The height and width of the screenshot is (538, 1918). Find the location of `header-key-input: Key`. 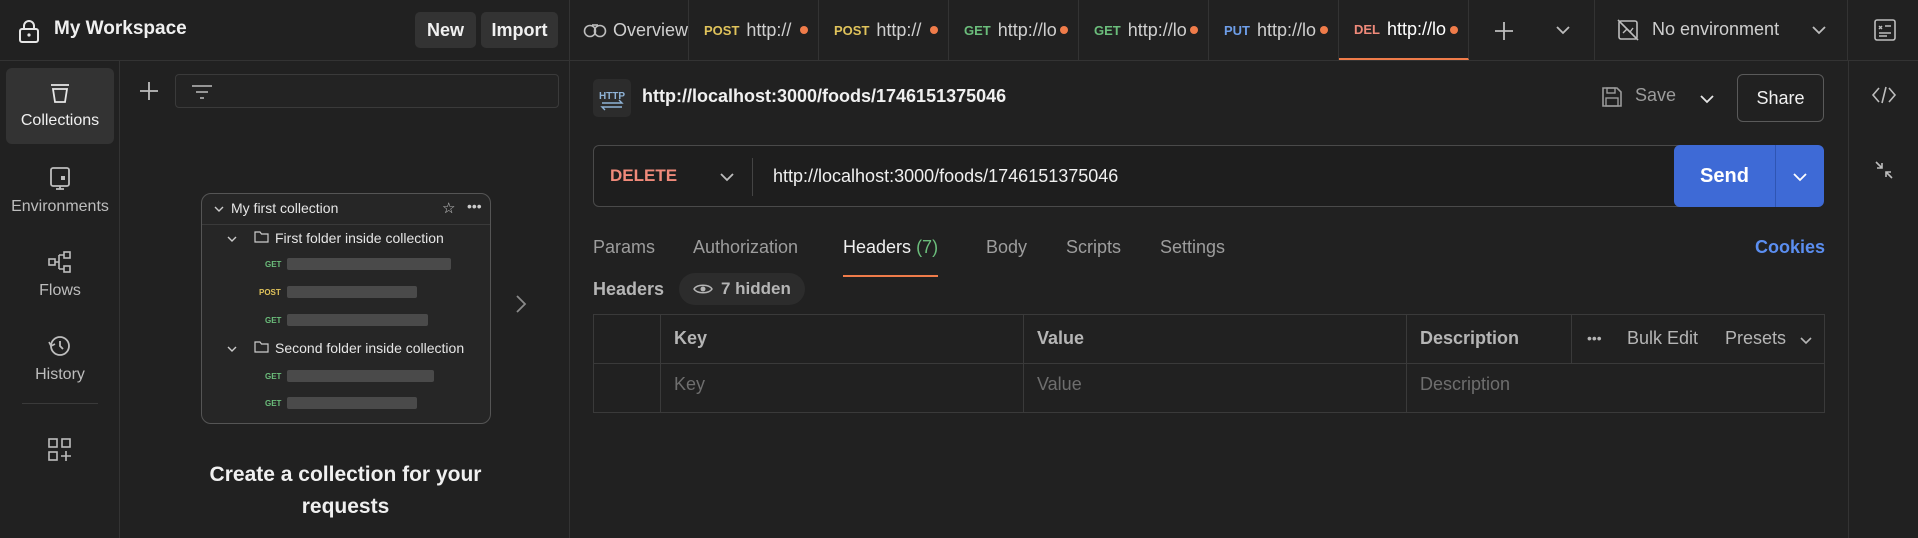

header-key-input: Key is located at coordinates (689, 384).